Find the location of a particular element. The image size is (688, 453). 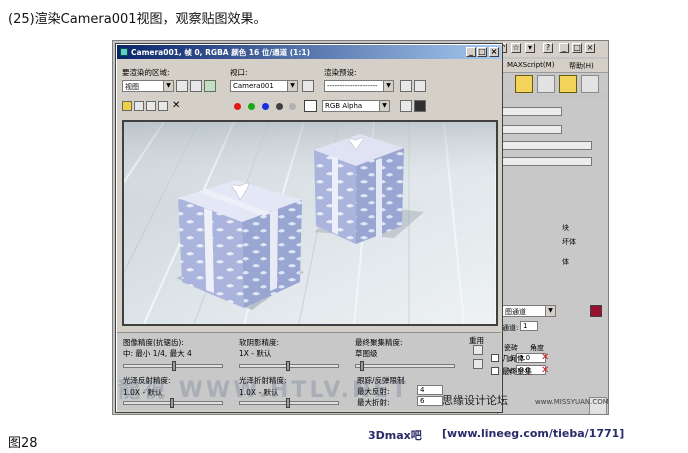

soft-shadow-thumb is located at coordinates (288, 366).